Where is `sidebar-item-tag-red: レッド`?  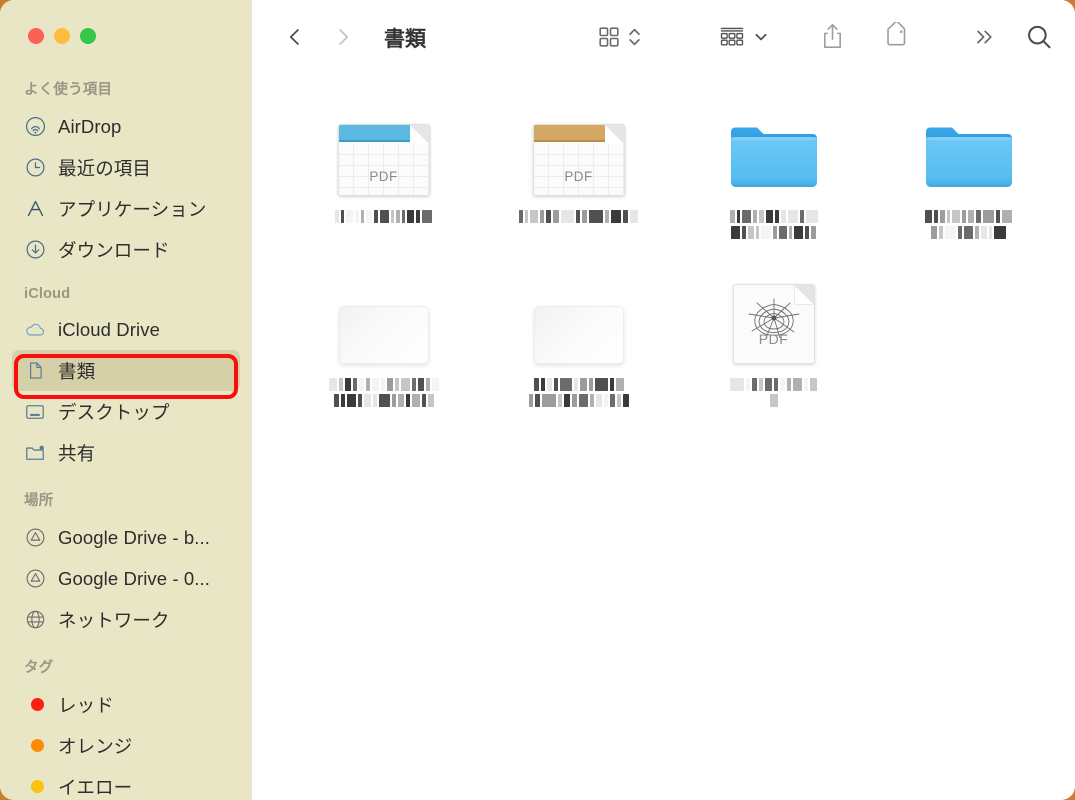
sidebar-item-tag-red: レッド is located at coordinates (126, 704).